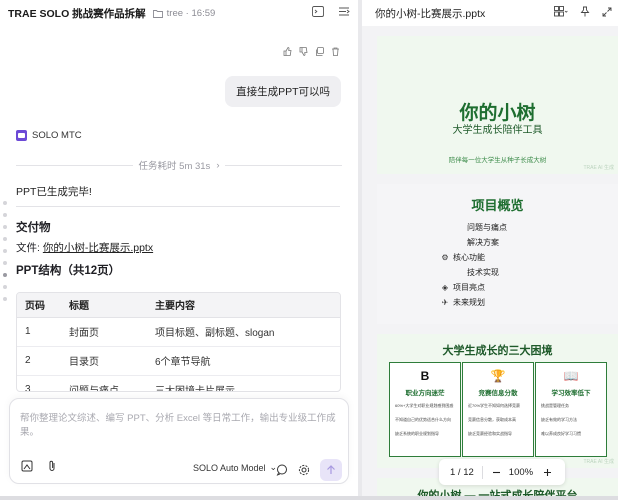 This screenshot has width=618, height=500. What do you see at coordinates (497, 254) in the screenshot?
I see `slide-thumbnail-overview: 项目概览 问题与痛点 解决方案 ⚙ 核心功能 技术实现 ◈ 项目亮点 ✈ 未来规划` at bounding box center [497, 254].